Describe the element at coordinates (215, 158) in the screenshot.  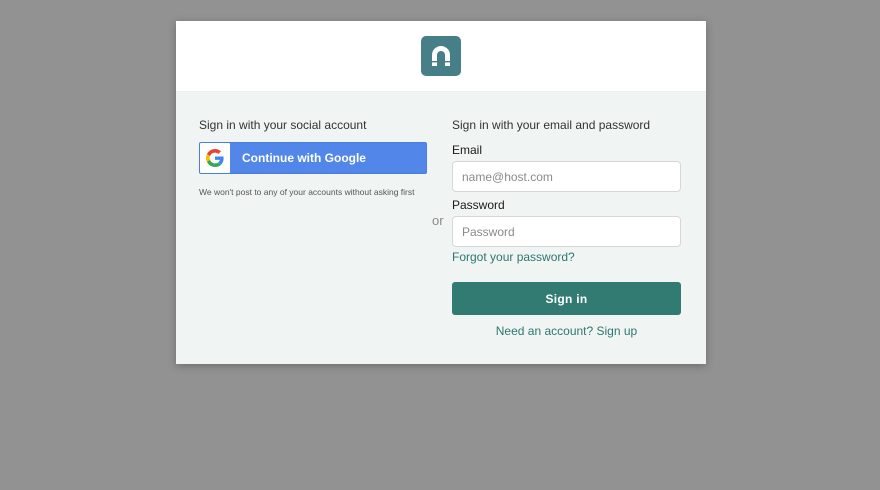
I see `google-icon` at that location.